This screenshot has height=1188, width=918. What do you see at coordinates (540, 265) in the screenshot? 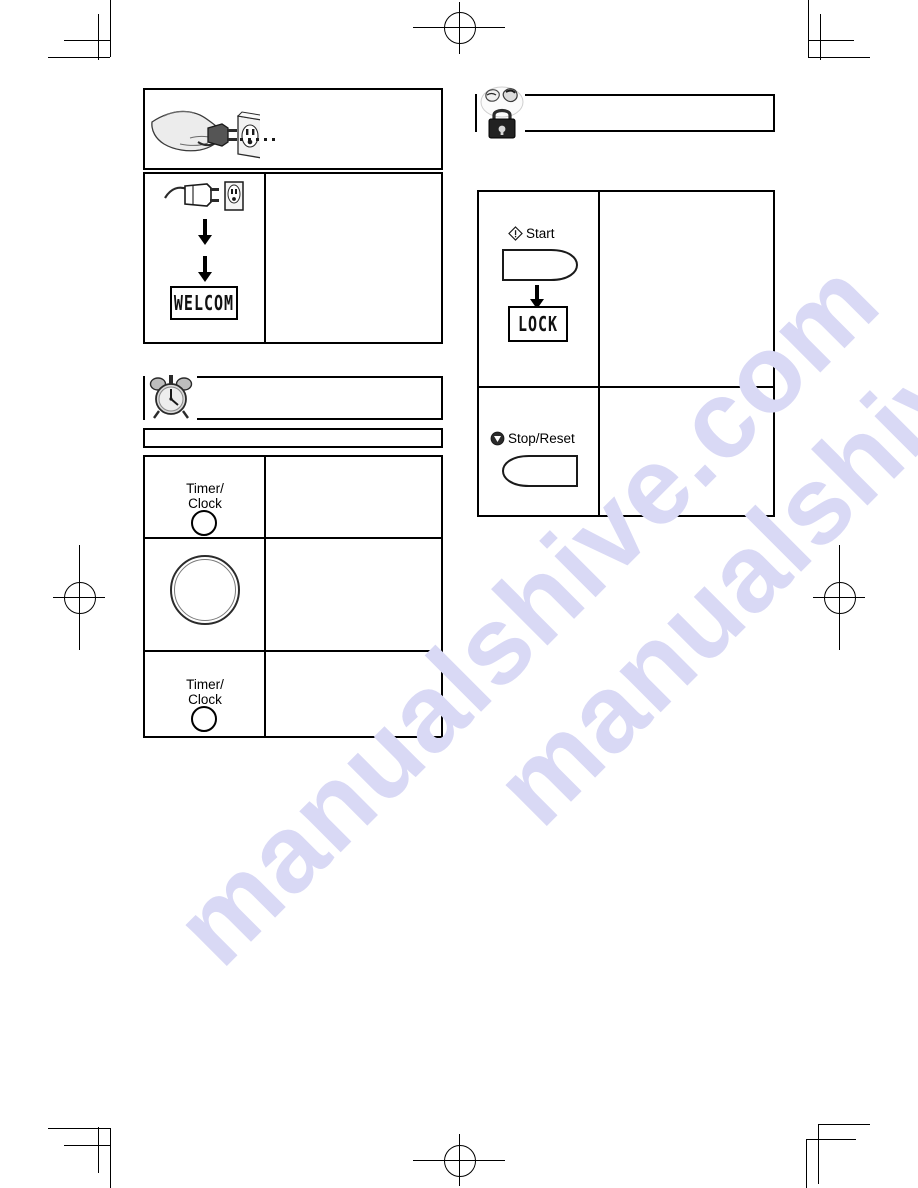
I see `start-button` at bounding box center [540, 265].